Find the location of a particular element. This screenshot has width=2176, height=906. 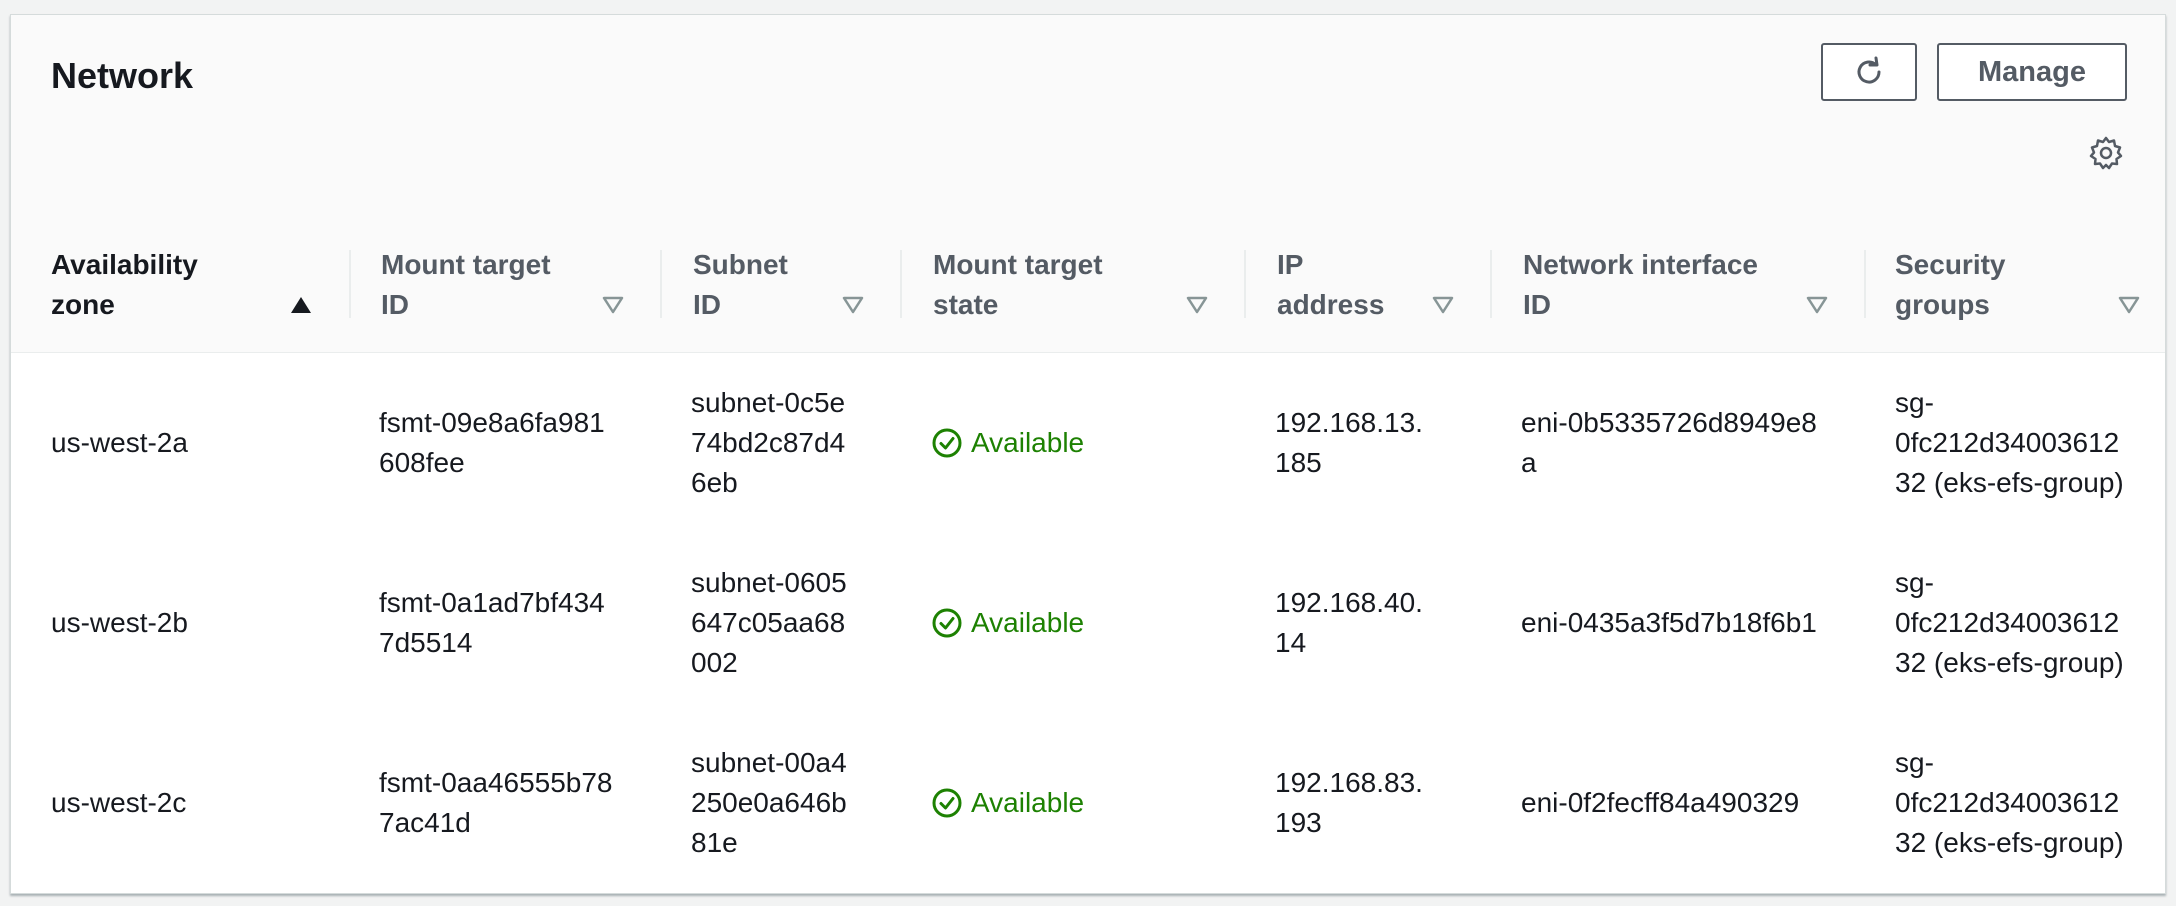

column-header-network-interface-id: Network interface ID is located at coordinates (1658, 285).